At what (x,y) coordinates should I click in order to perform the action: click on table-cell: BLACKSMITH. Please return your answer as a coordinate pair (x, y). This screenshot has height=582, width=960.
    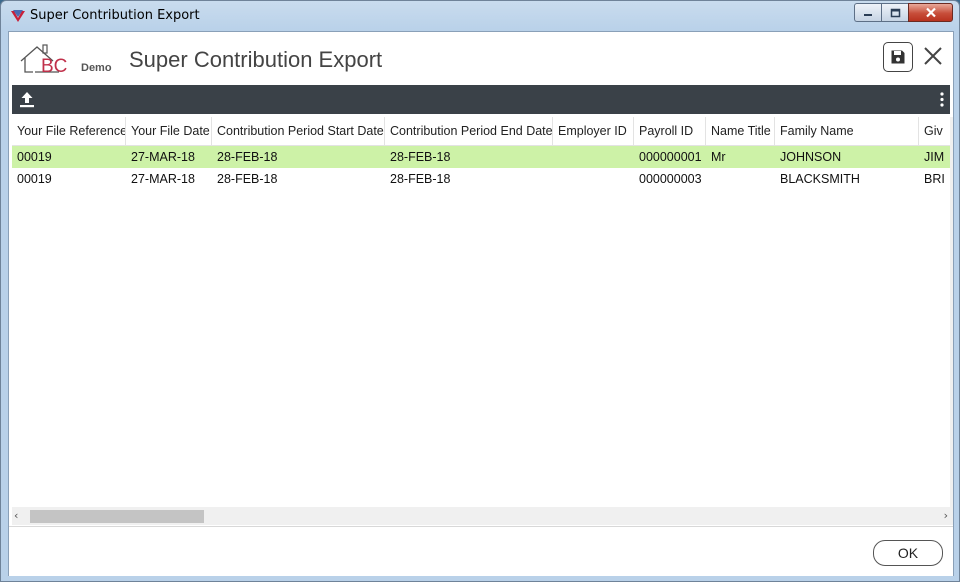
    Looking at the image, I should click on (820, 179).